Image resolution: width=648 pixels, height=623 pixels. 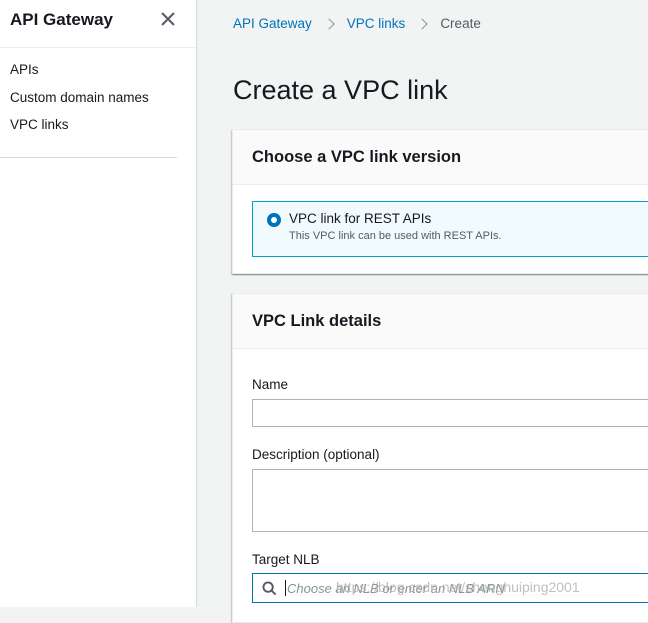 What do you see at coordinates (317, 321) in the screenshot?
I see `details-panel-title: VPC Link details` at bounding box center [317, 321].